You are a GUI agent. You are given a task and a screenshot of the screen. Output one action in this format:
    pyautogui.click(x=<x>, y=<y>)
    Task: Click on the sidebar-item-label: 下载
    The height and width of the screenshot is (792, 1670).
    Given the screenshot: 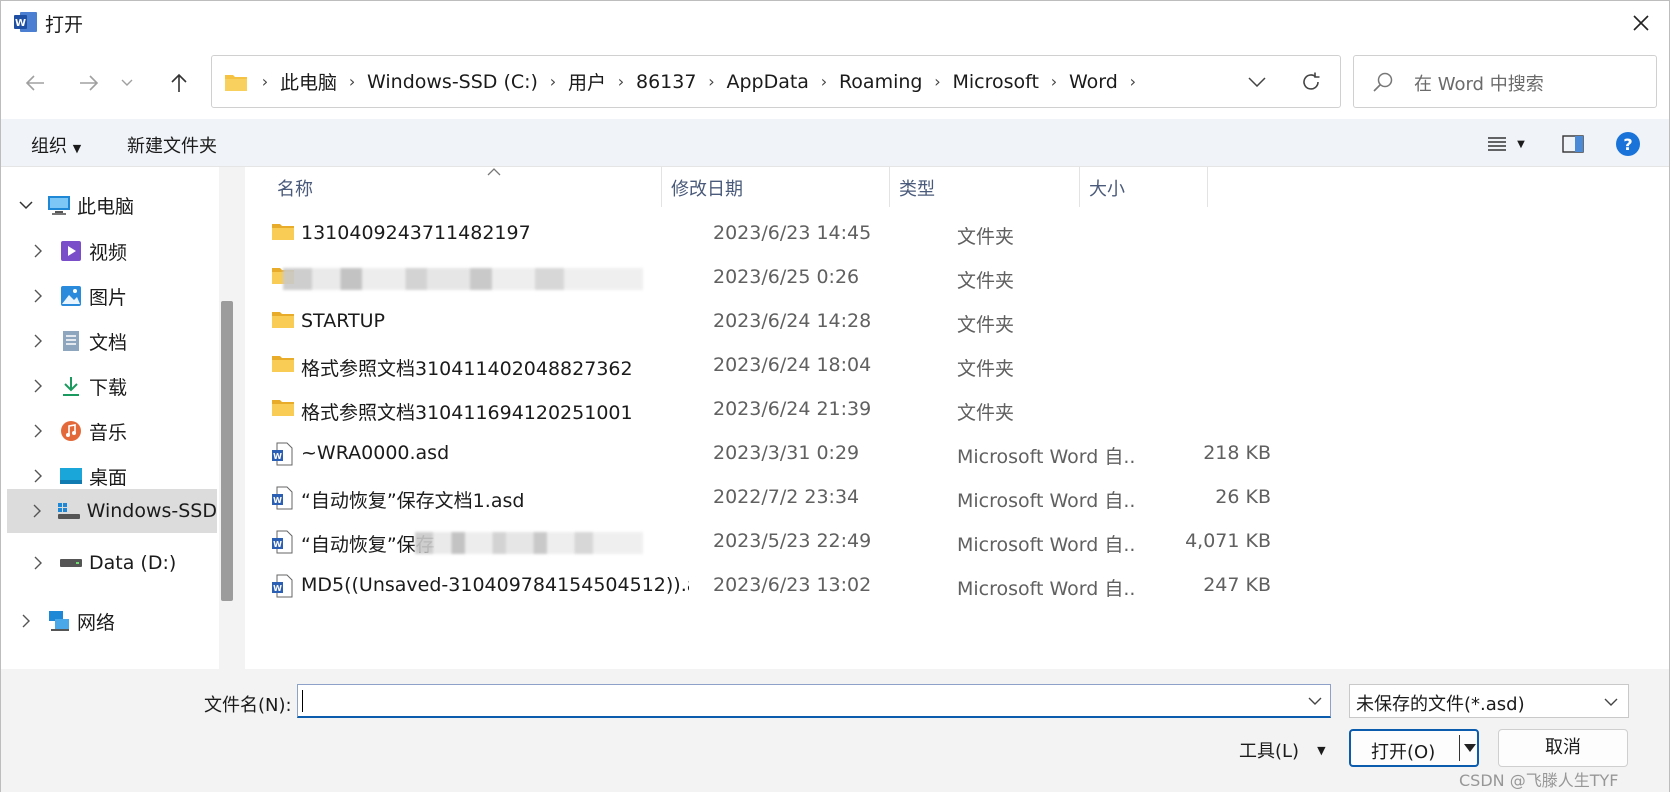 What is the action you would take?
    pyautogui.click(x=108, y=387)
    